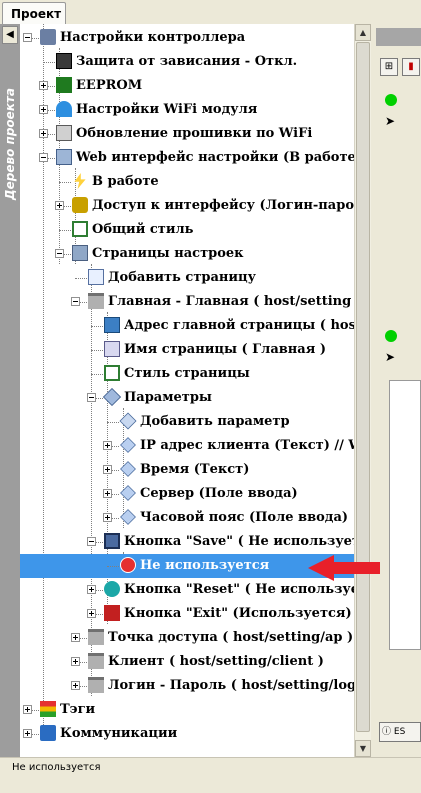  I want to click on arrow-icon: ➤, so click(390, 121).